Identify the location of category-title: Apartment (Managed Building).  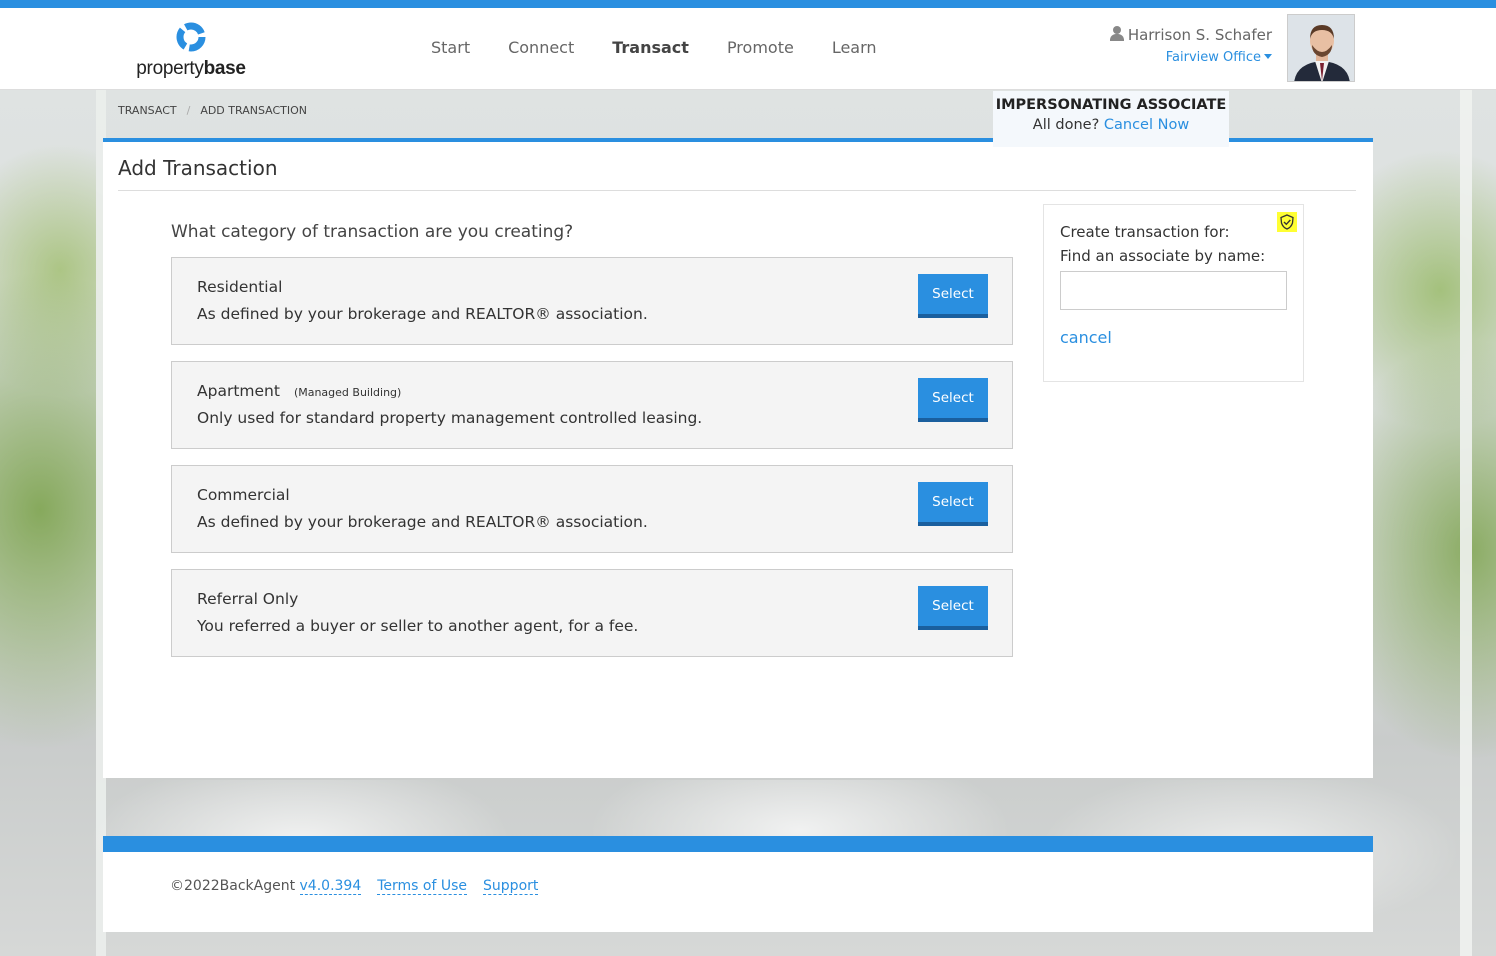
(299, 391).